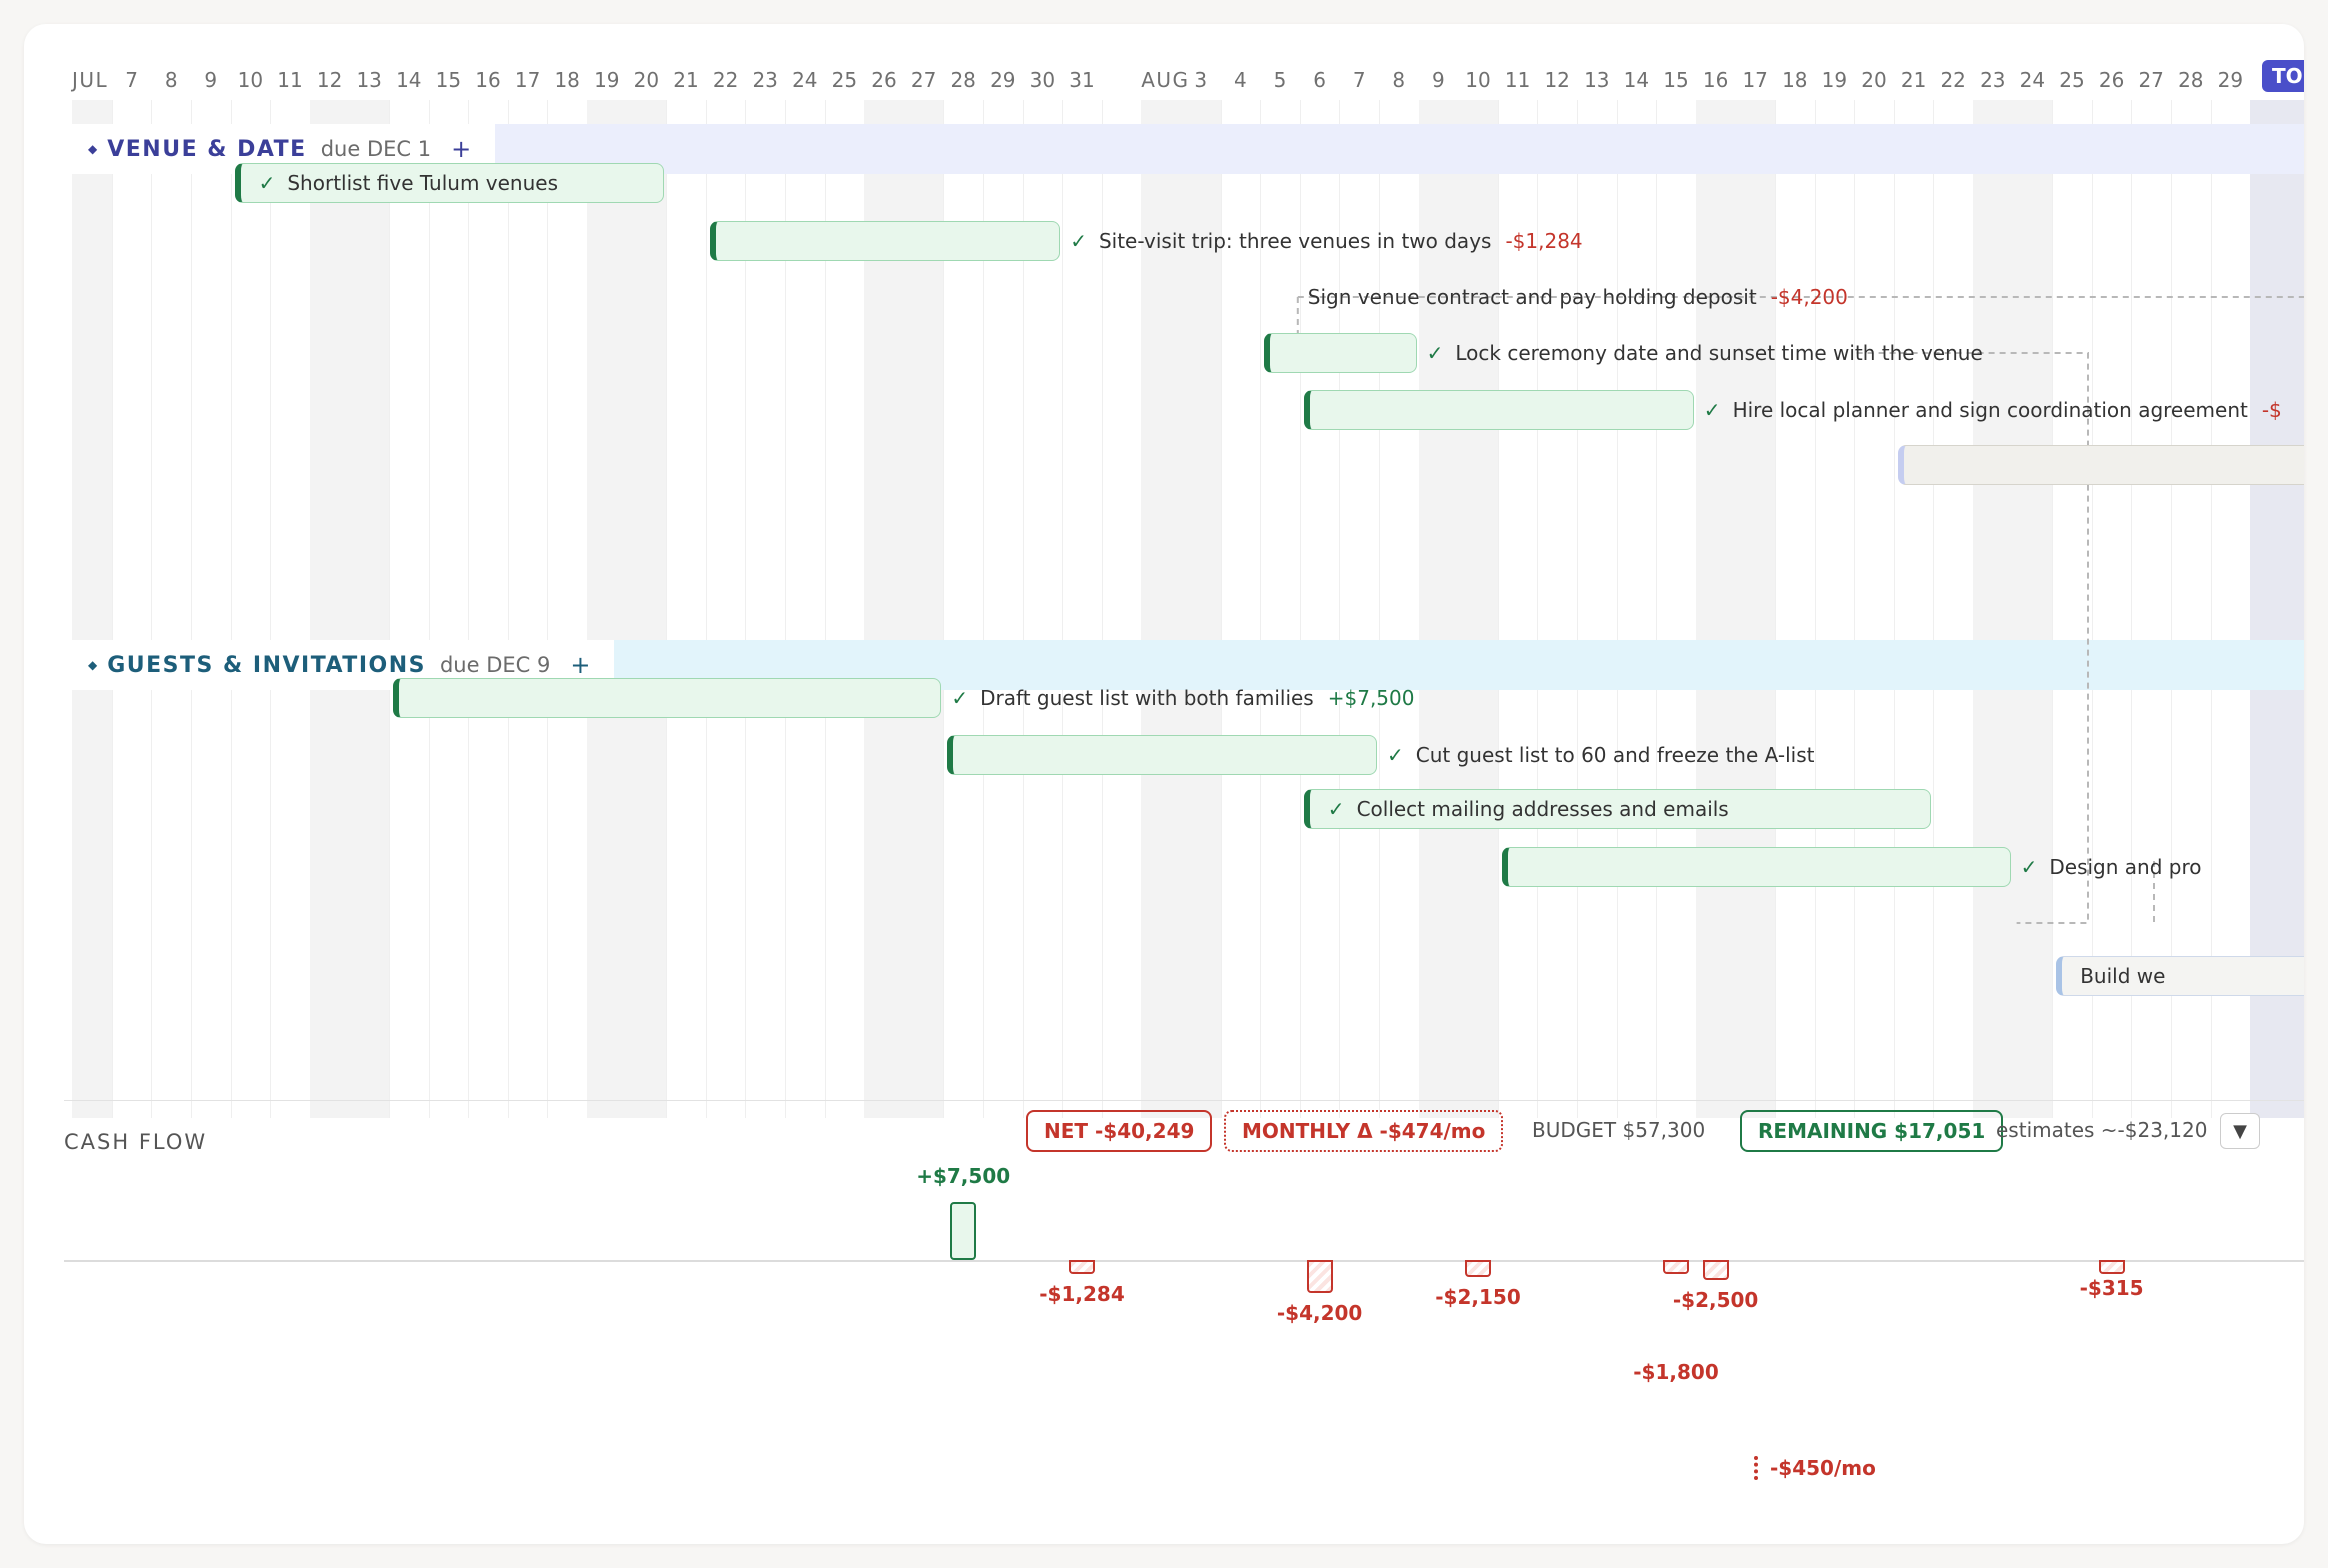 The image size is (2328, 1568). What do you see at coordinates (1619, 1130) in the screenshot?
I see `budget-label: BUDGET $57,300` at bounding box center [1619, 1130].